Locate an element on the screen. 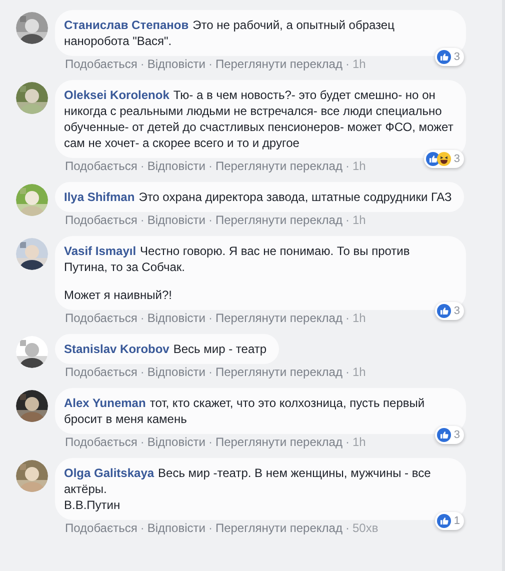  comment-text: Станислав Степанов Это не рабочий, а опытный образец наноробота "Вася". is located at coordinates (230, 33).